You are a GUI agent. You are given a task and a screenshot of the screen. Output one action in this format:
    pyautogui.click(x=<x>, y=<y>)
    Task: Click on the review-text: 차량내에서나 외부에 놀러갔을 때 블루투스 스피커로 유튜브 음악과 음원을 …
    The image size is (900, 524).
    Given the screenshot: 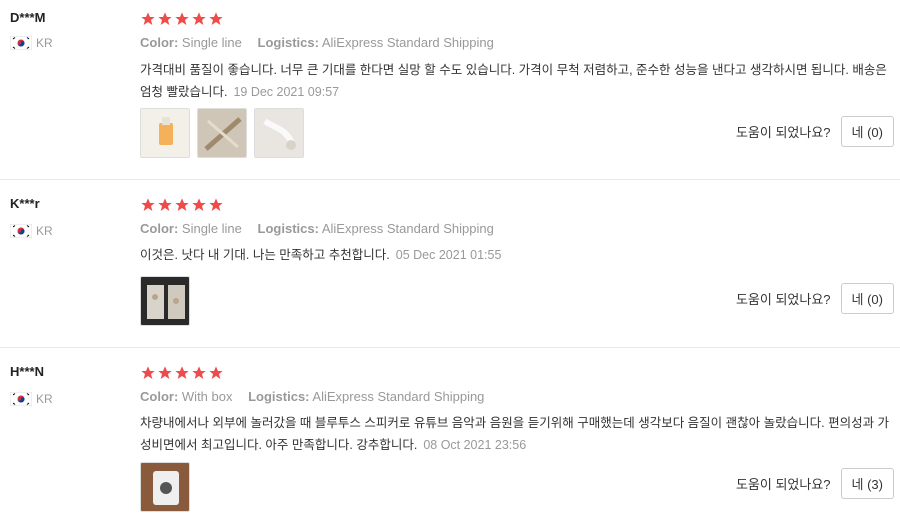 What is the action you would take?
    pyautogui.click(x=515, y=434)
    